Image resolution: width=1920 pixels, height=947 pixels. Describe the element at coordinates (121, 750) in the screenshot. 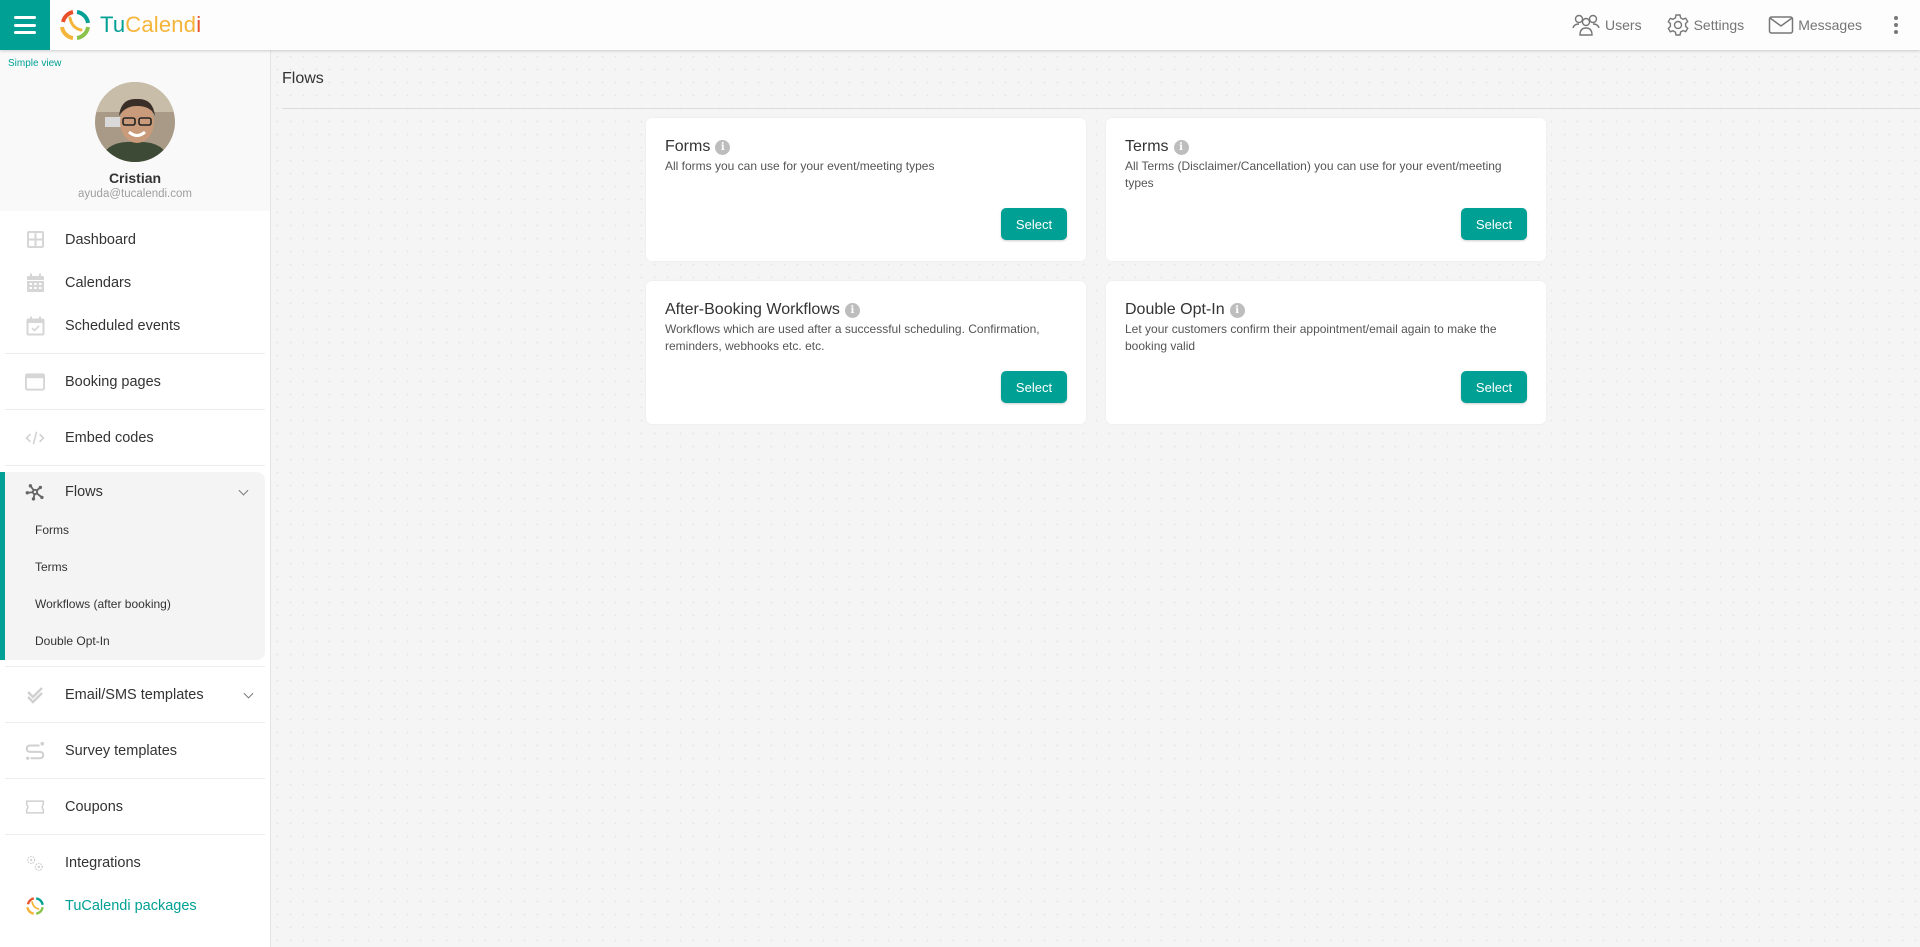

I see `sidebar-item-label: Survey templates` at that location.